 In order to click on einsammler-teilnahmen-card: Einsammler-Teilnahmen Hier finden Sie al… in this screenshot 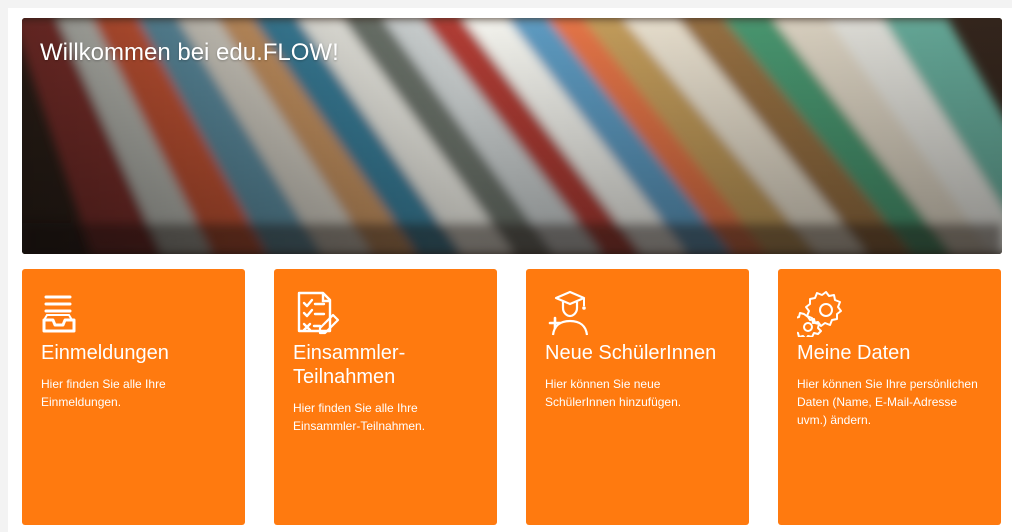, I will do `click(385, 397)`.